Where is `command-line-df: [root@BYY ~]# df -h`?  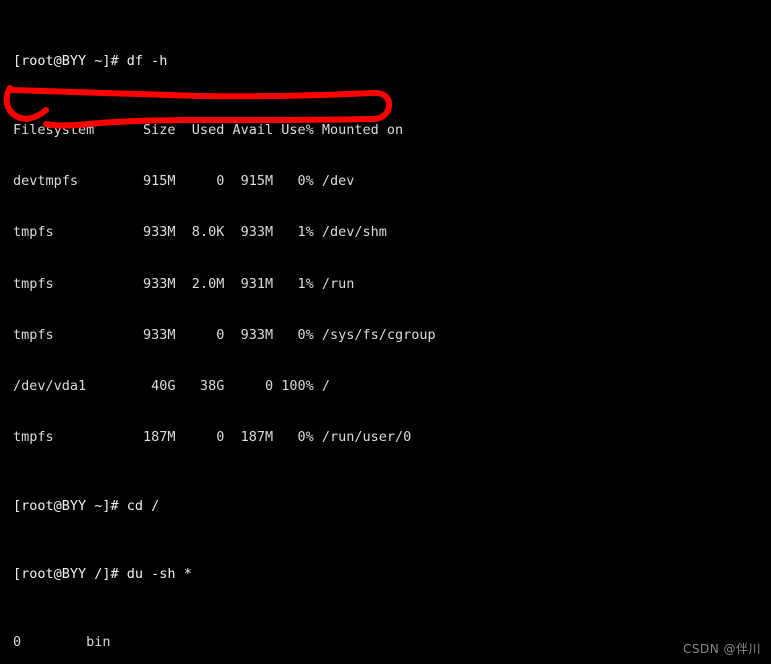 command-line-df: [root@BYY ~]# df -h is located at coordinates (342, 61).